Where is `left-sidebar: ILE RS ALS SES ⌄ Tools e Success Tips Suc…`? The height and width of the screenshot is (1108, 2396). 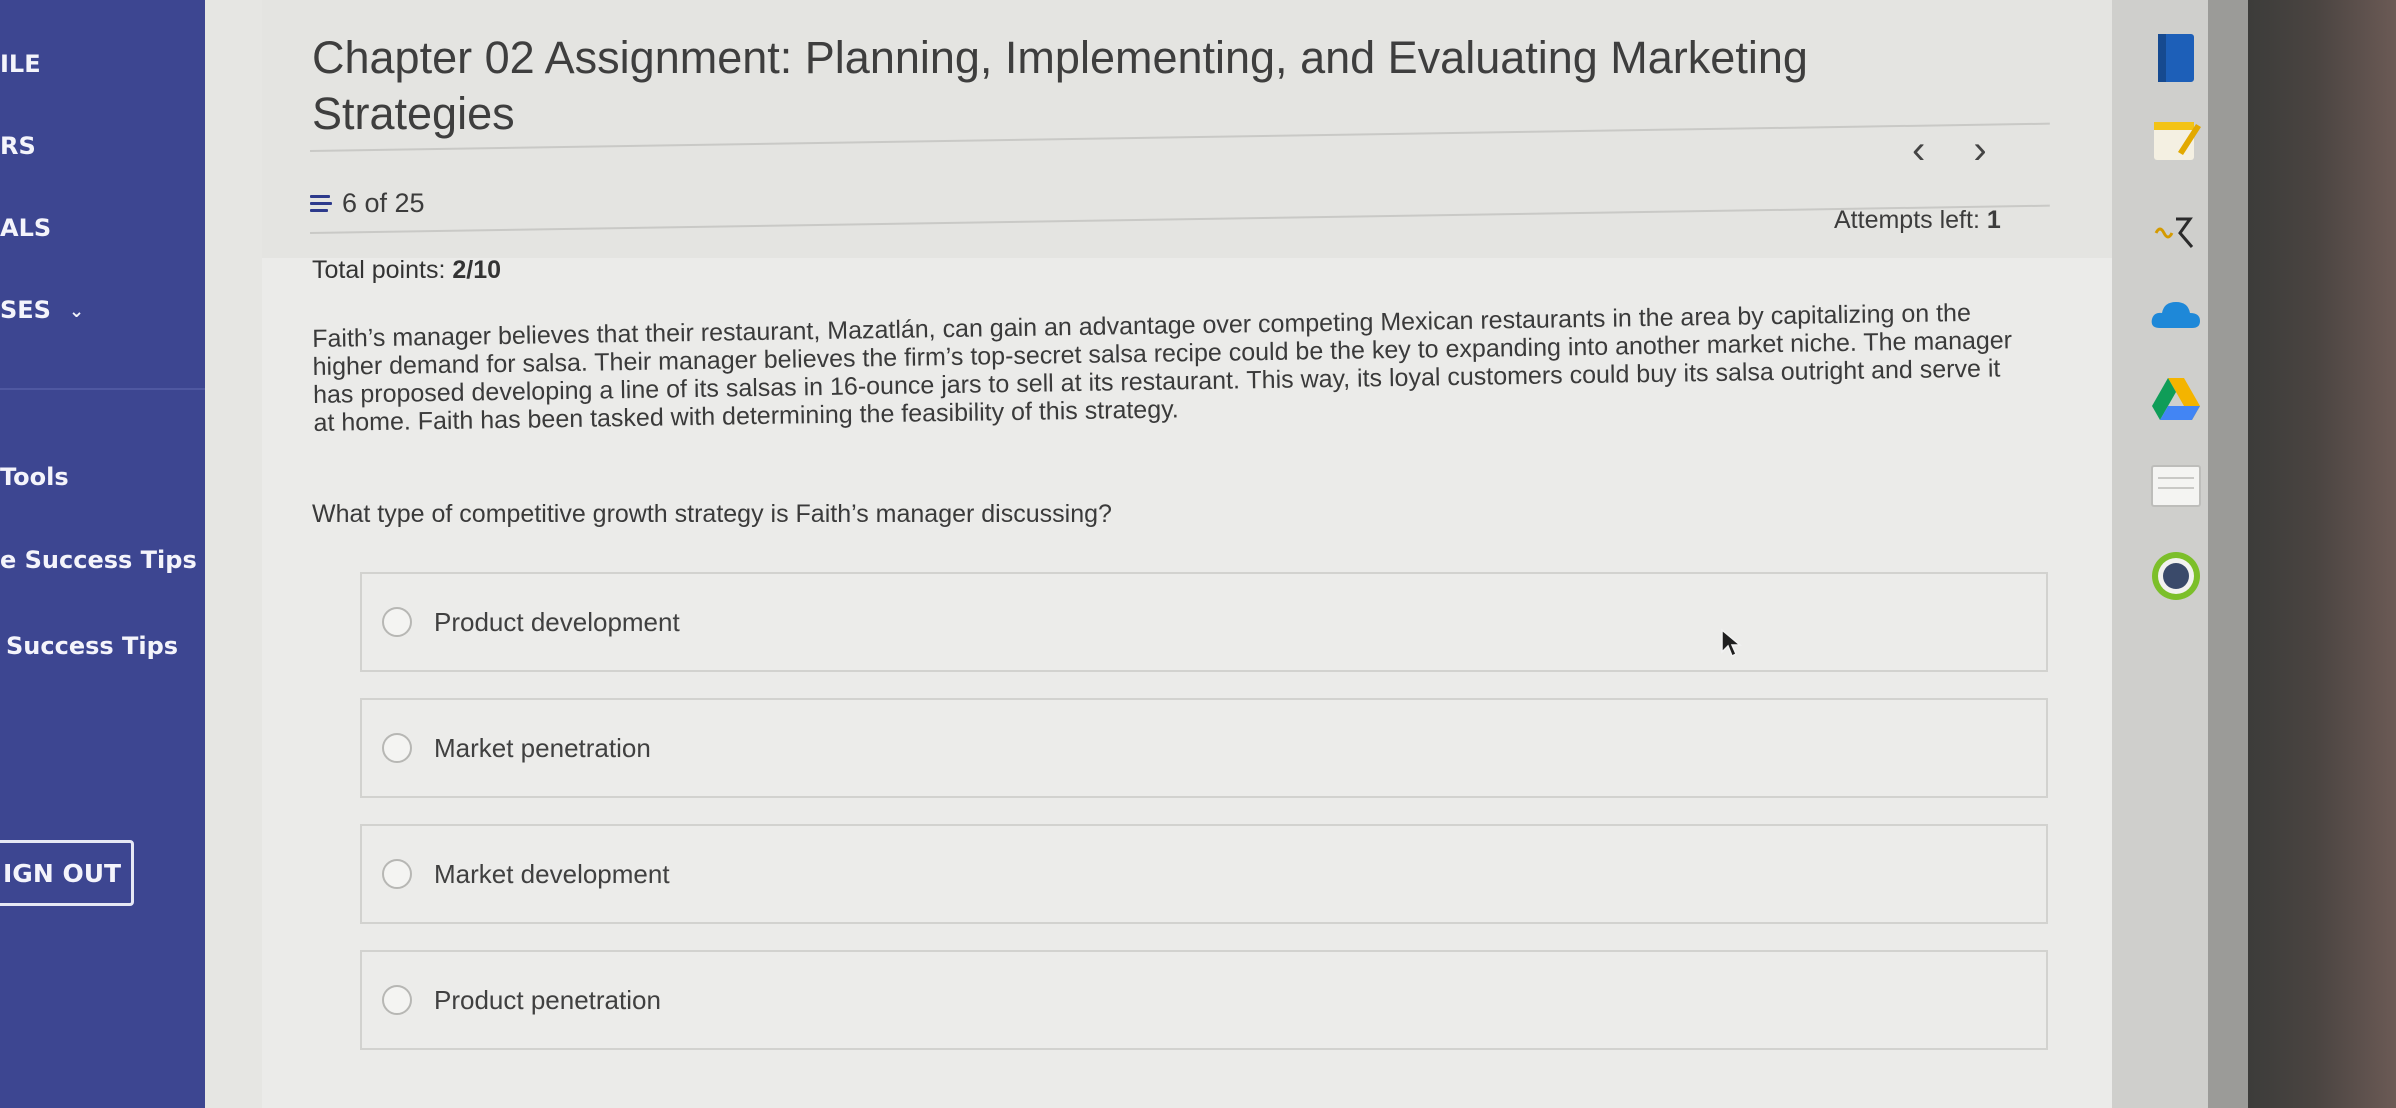
left-sidebar: ILE RS ALS SES ⌄ Tools e Success Tips Suc… is located at coordinates (102, 554).